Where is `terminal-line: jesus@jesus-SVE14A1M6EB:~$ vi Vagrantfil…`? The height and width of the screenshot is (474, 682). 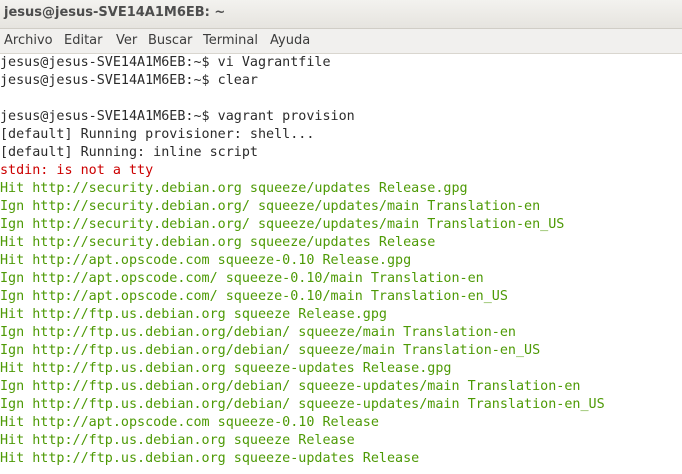
terminal-line: jesus@jesus-SVE14A1M6EB:~$ vi Vagrantfil… is located at coordinates (165, 62).